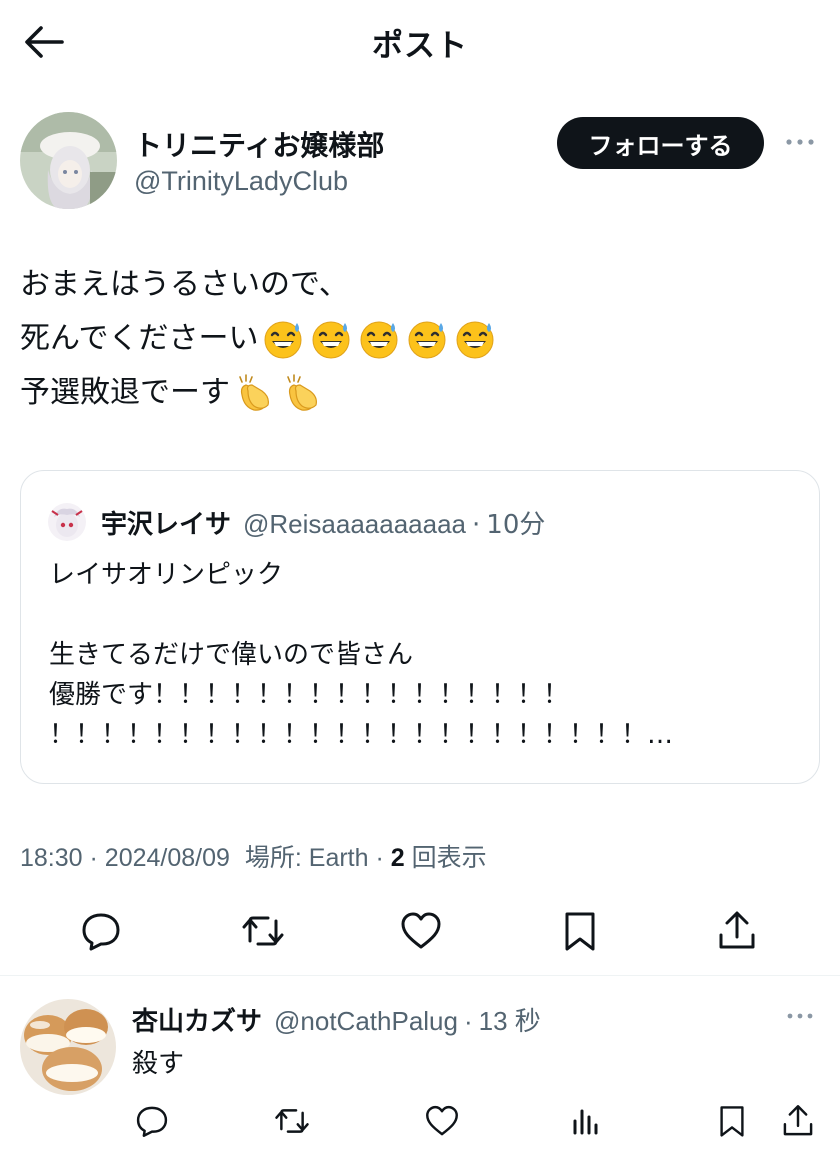 Image resolution: width=840 pixels, height=1155 pixels. Describe the element at coordinates (366, 1021) in the screenshot. I see `reply-author-handle: @notCathPalug` at that location.